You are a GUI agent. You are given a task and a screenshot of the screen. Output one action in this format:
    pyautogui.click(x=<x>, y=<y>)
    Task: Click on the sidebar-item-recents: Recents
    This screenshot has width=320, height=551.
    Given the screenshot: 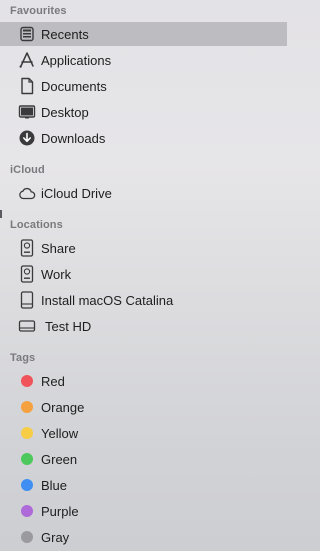 What is the action you would take?
    pyautogui.click(x=143, y=34)
    